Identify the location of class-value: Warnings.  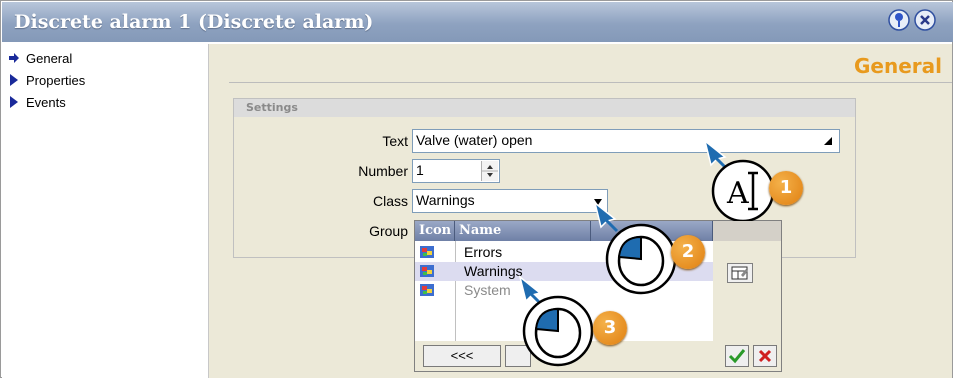
(445, 200).